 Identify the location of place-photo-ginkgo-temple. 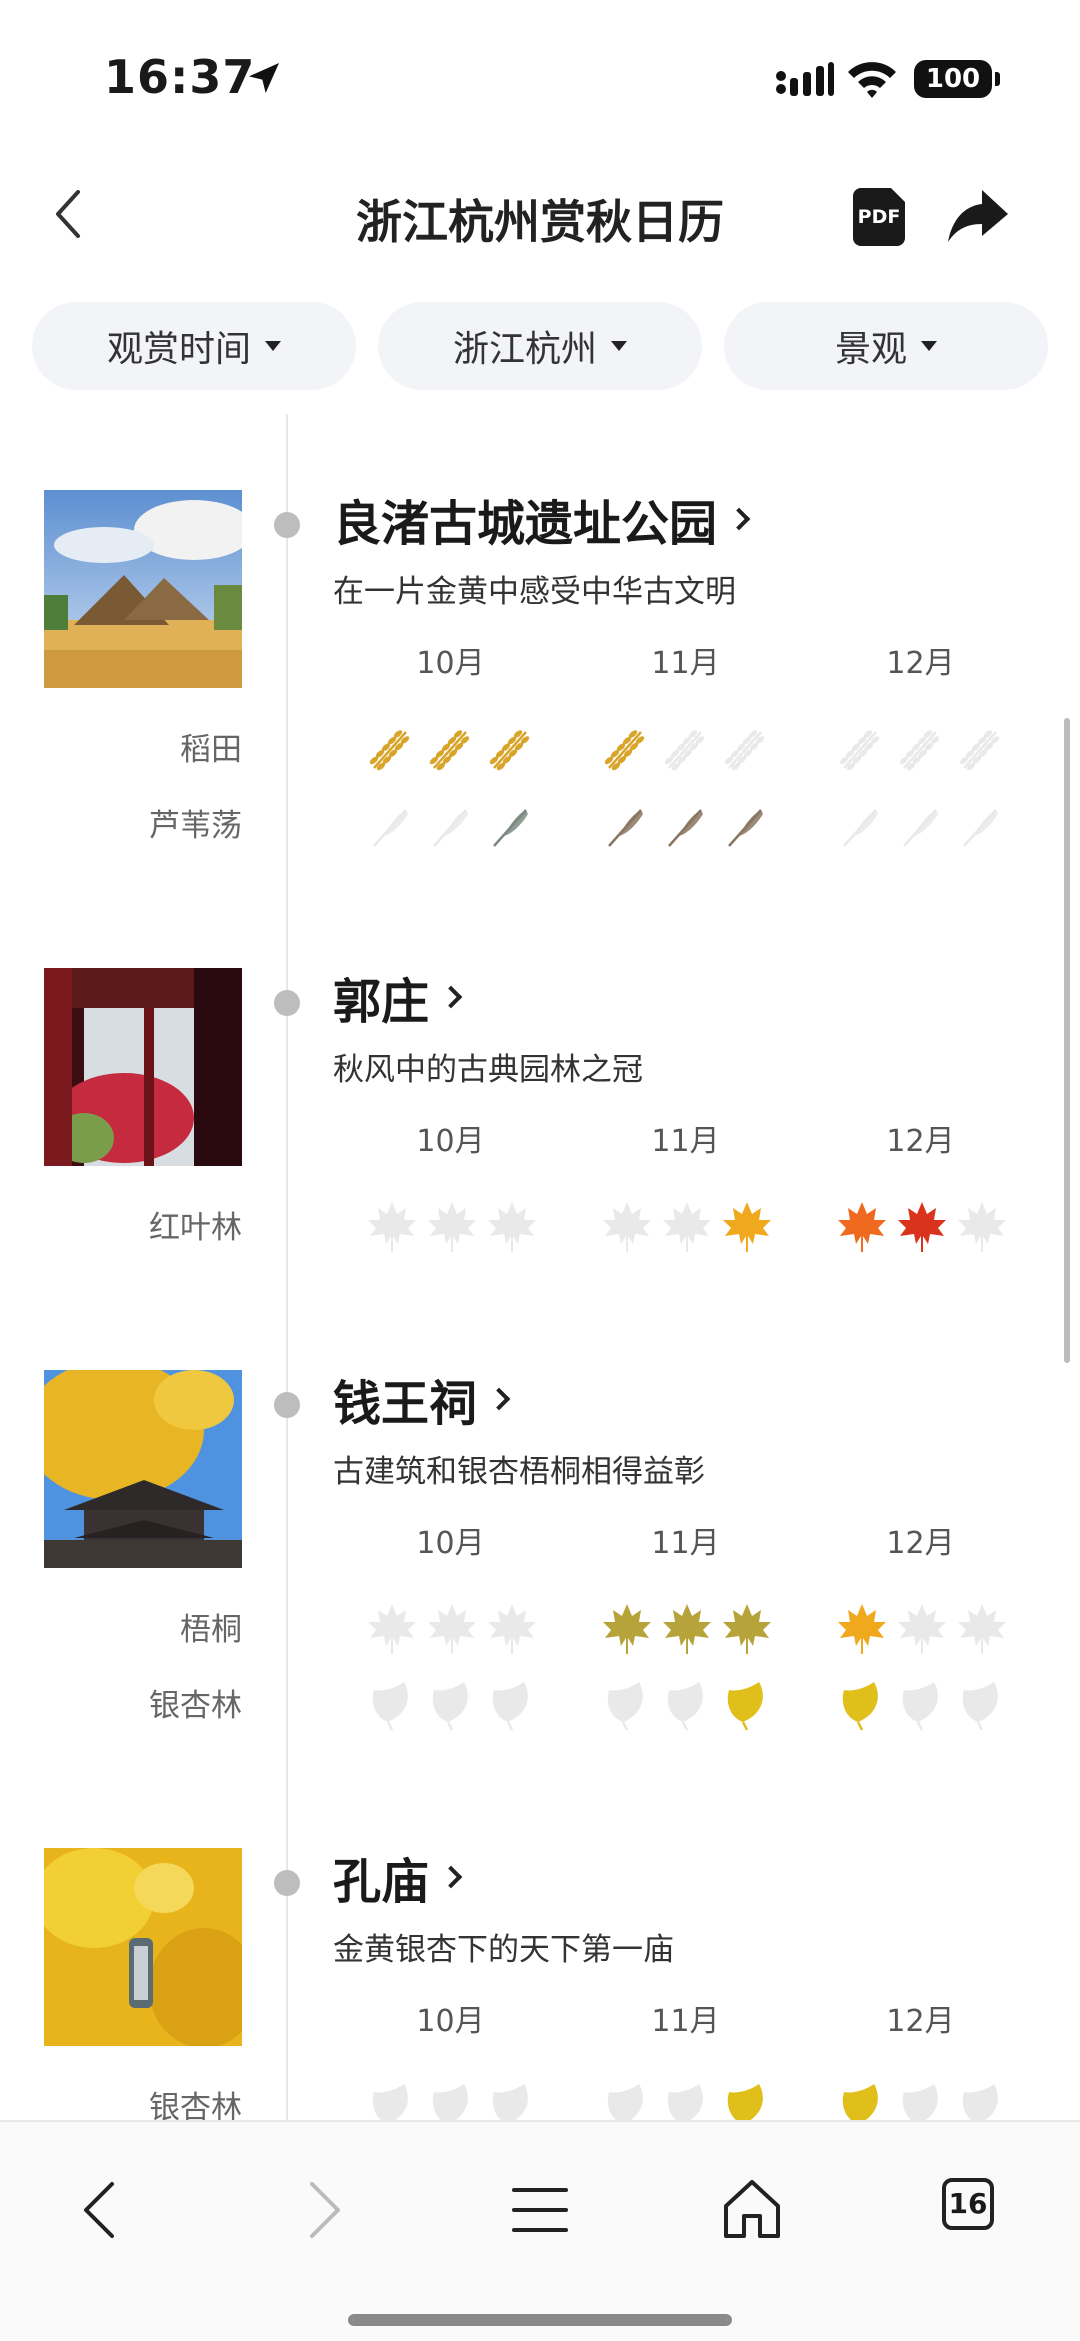
(143, 1469).